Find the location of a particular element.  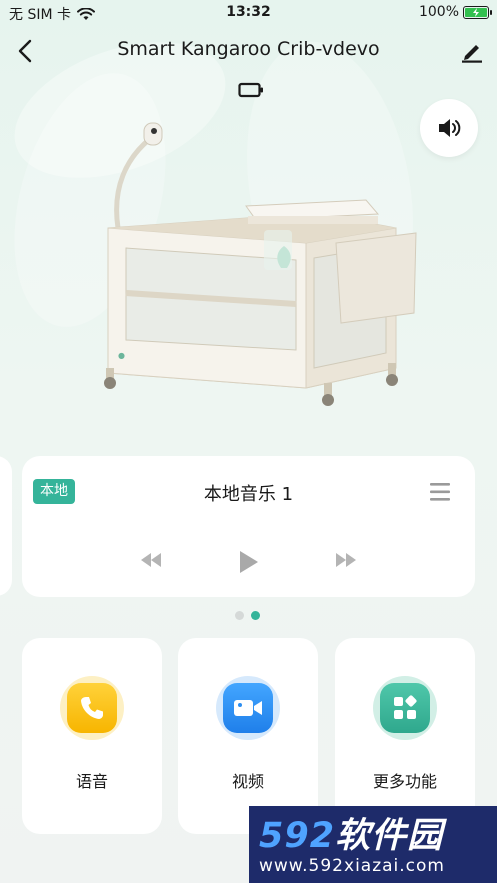

playlist-icon is located at coordinates (440, 492).